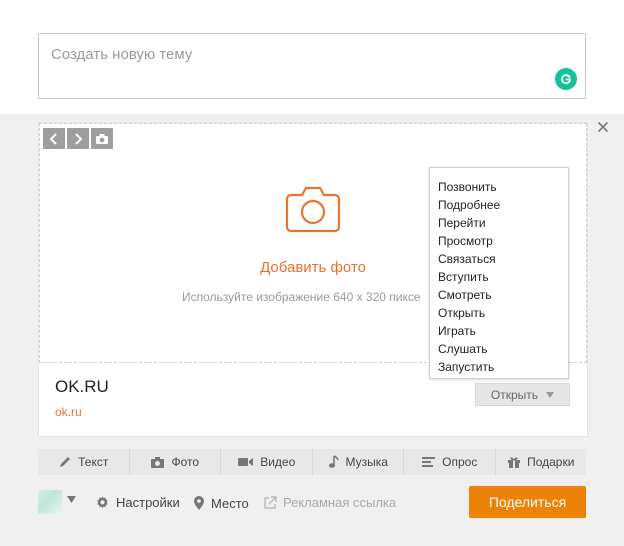  I want to click on next-button, so click(78, 138).